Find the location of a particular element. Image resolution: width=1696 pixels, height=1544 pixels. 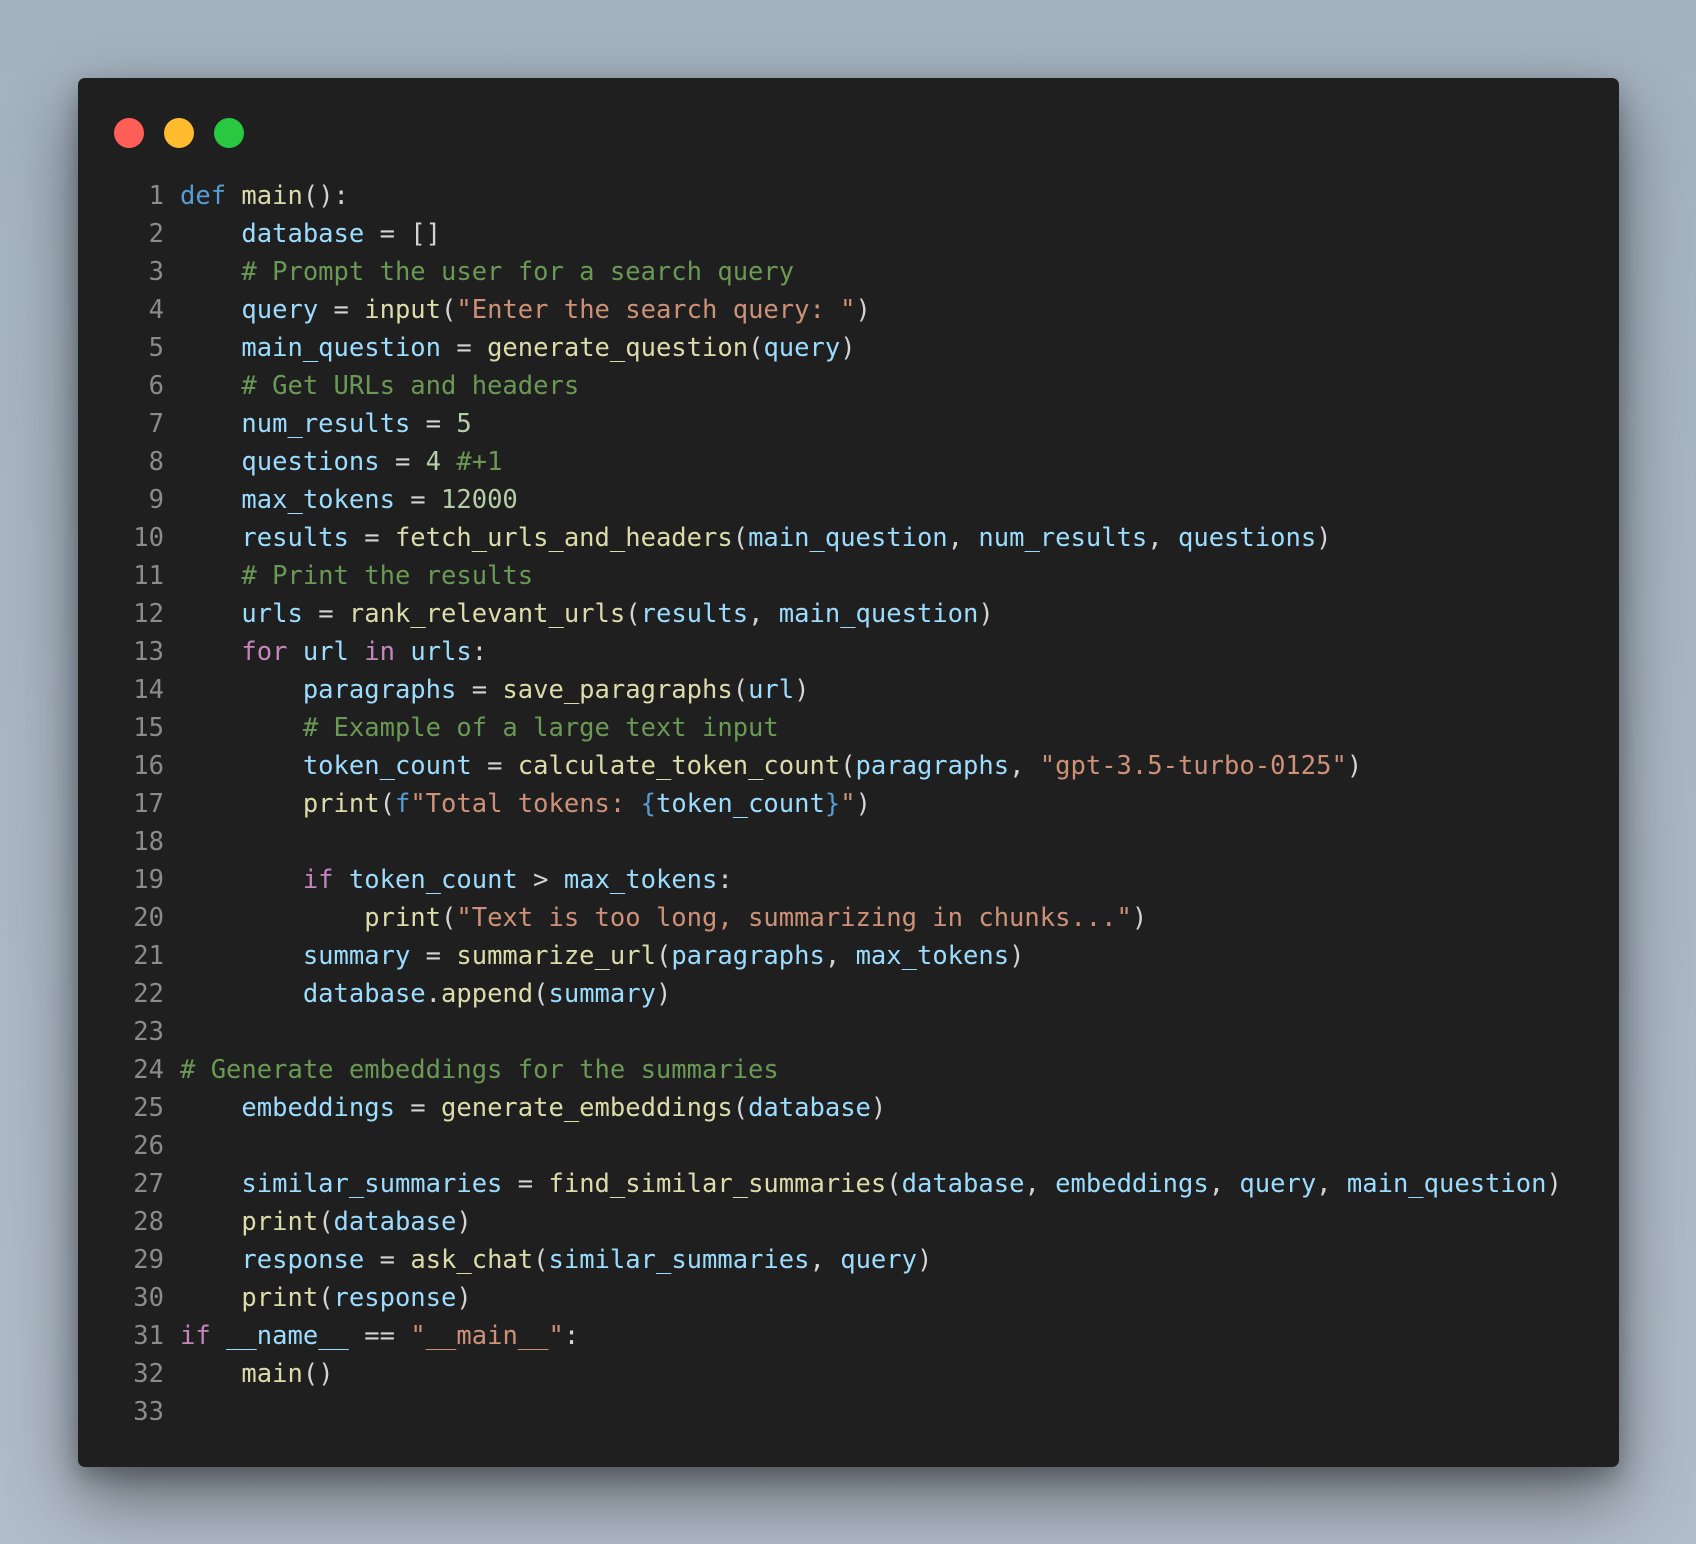

maximize-icon is located at coordinates (229, 133).